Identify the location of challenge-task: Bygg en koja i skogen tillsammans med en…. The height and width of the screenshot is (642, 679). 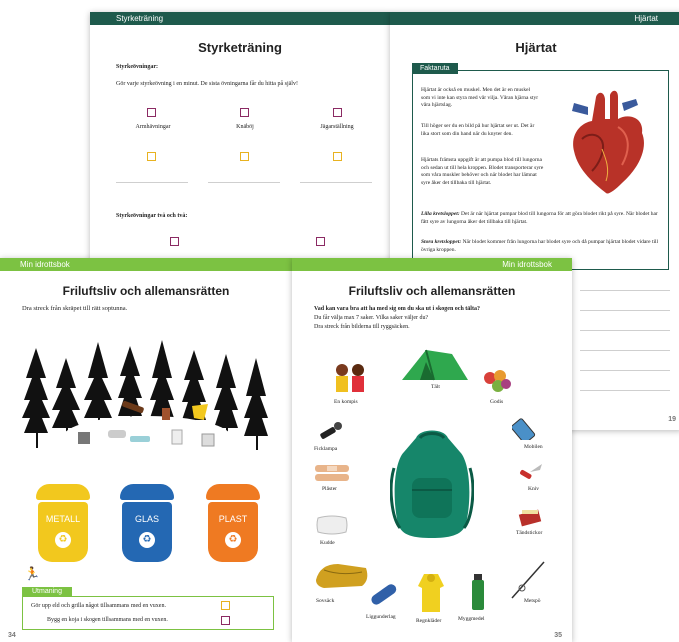
(107, 620).